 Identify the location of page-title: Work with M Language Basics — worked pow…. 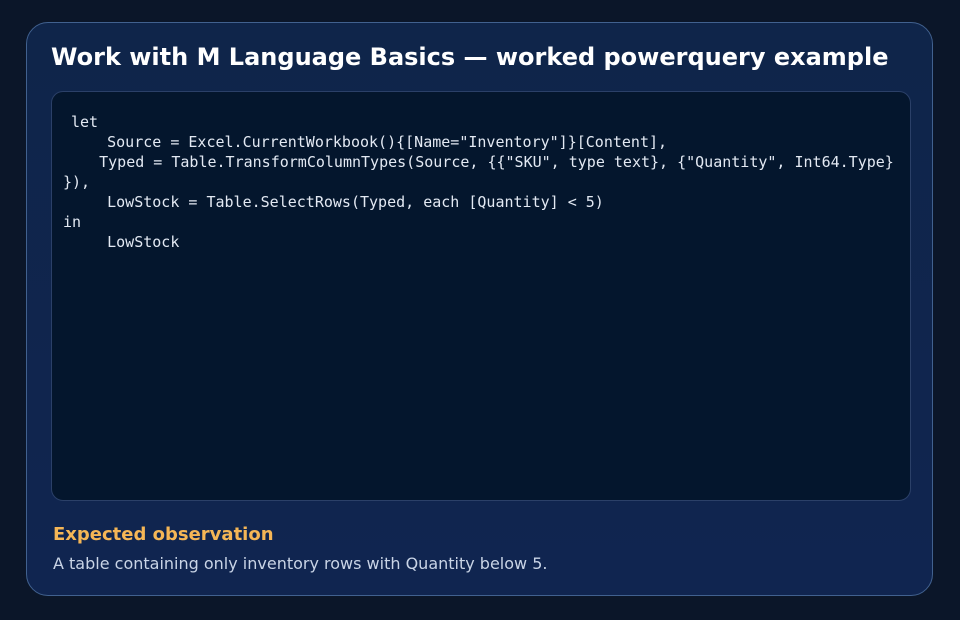
(470, 57).